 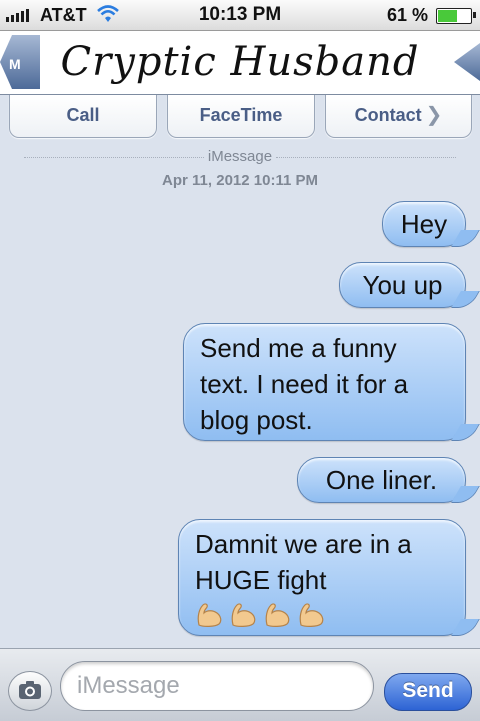 I want to click on battery-icon, so click(x=456, y=16).